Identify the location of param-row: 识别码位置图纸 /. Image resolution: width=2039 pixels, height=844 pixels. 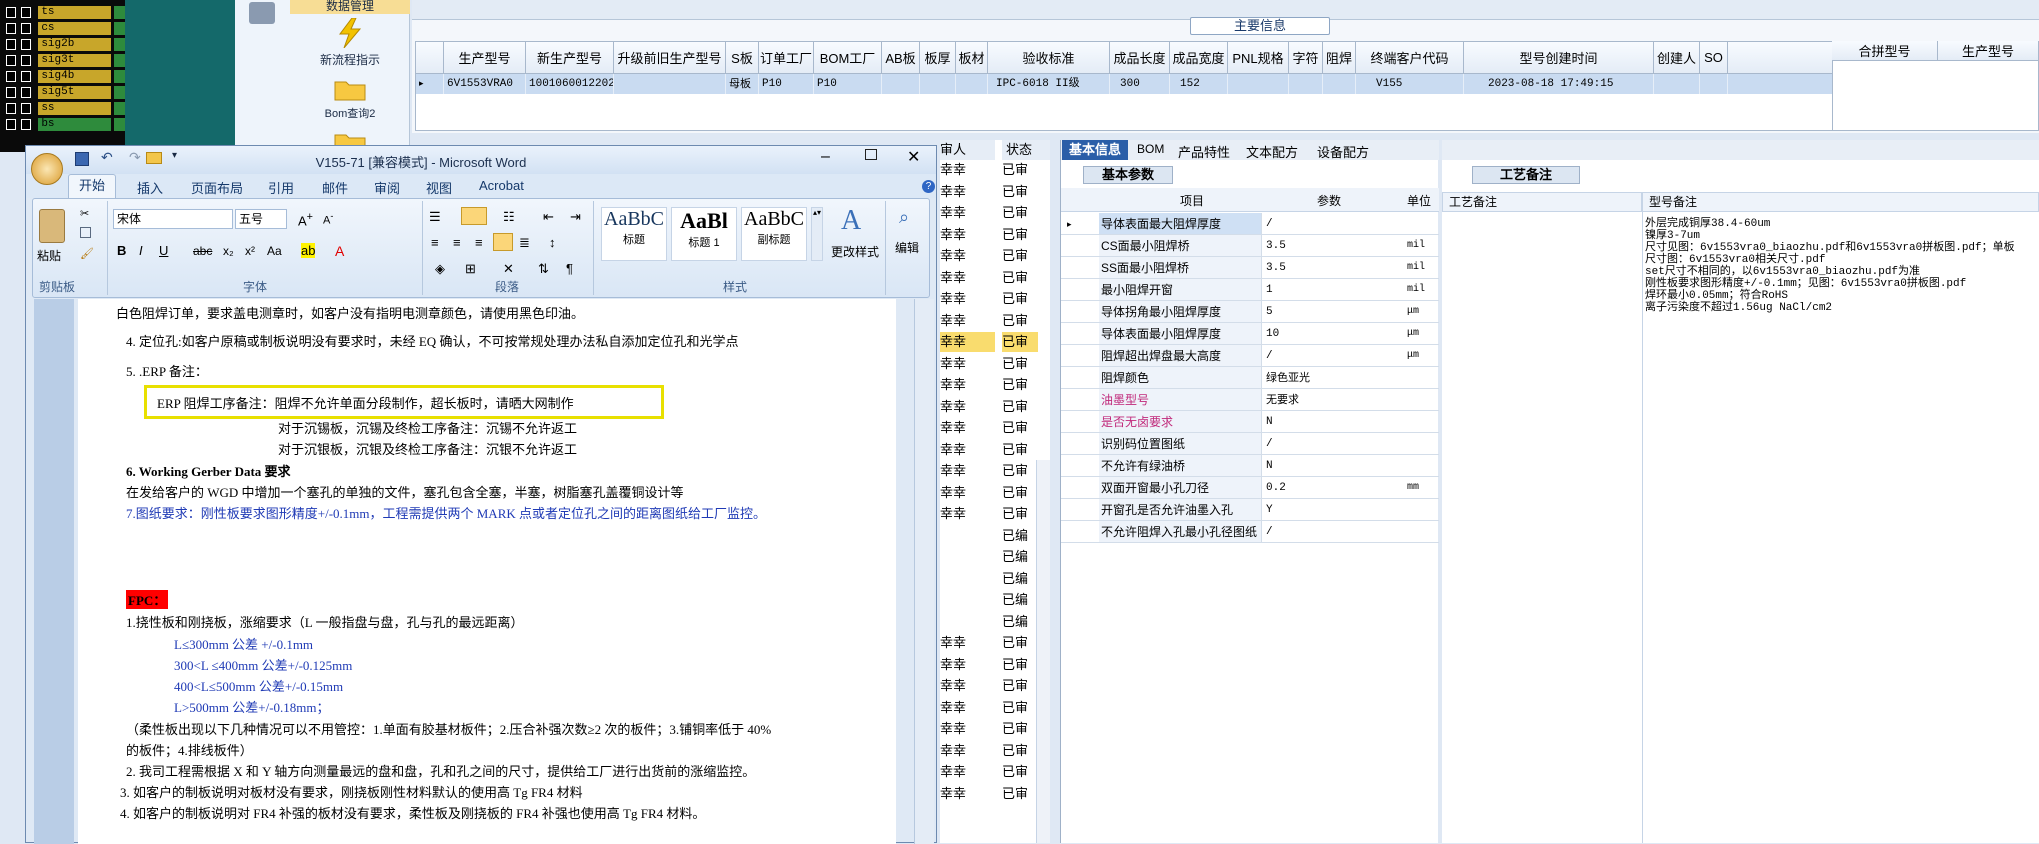
(1250, 444).